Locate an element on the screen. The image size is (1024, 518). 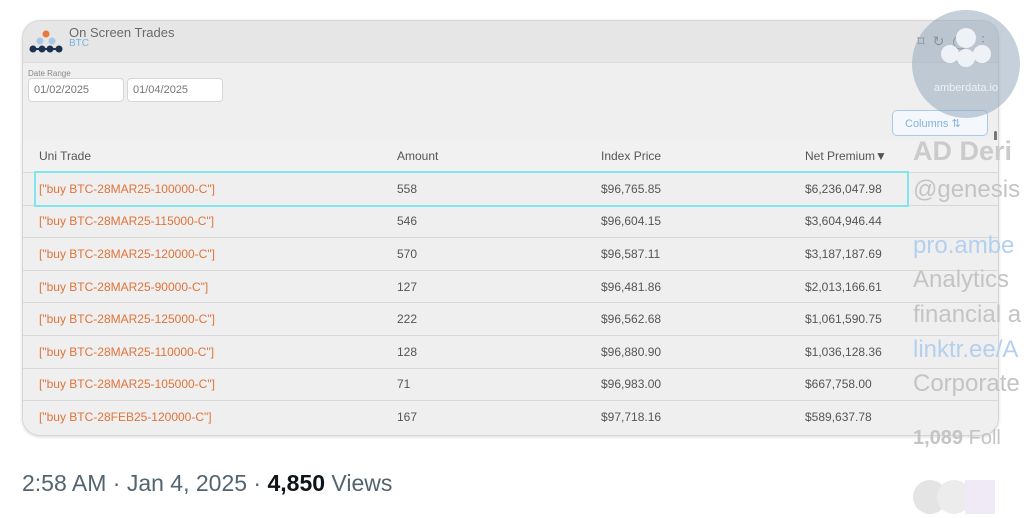
cell-index-price: $96,562.68 is located at coordinates (631, 319).